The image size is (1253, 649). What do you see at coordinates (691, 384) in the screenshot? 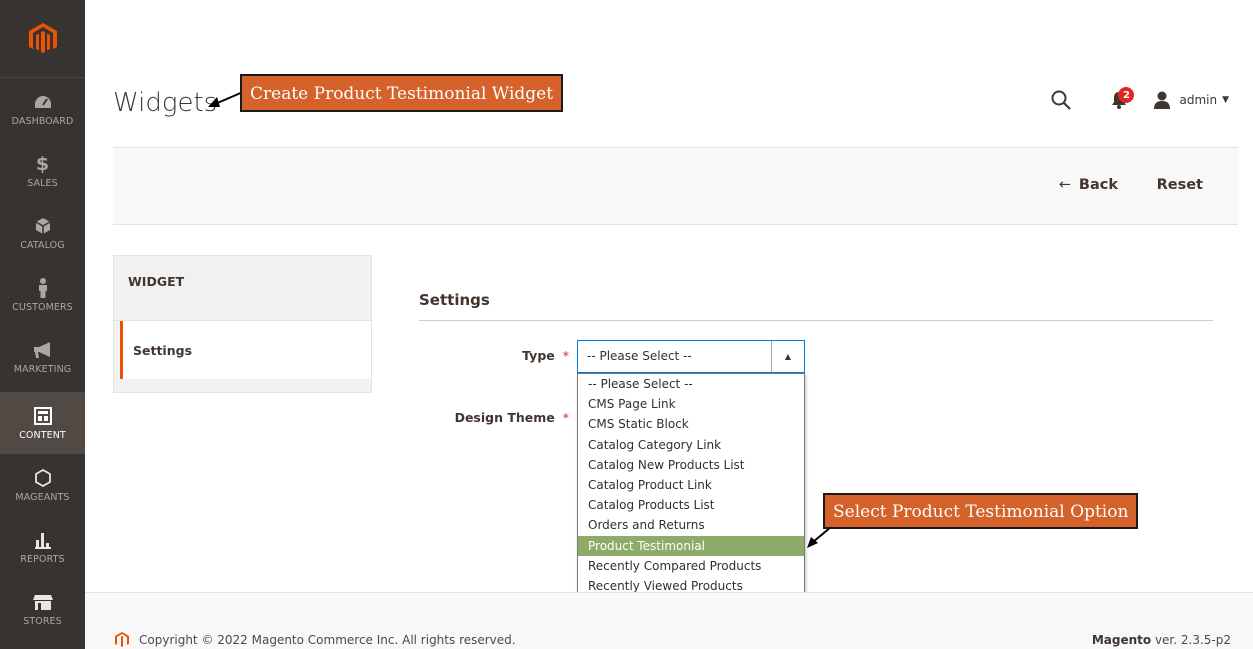
I see `dropdown-option: -- Please Select --` at bounding box center [691, 384].